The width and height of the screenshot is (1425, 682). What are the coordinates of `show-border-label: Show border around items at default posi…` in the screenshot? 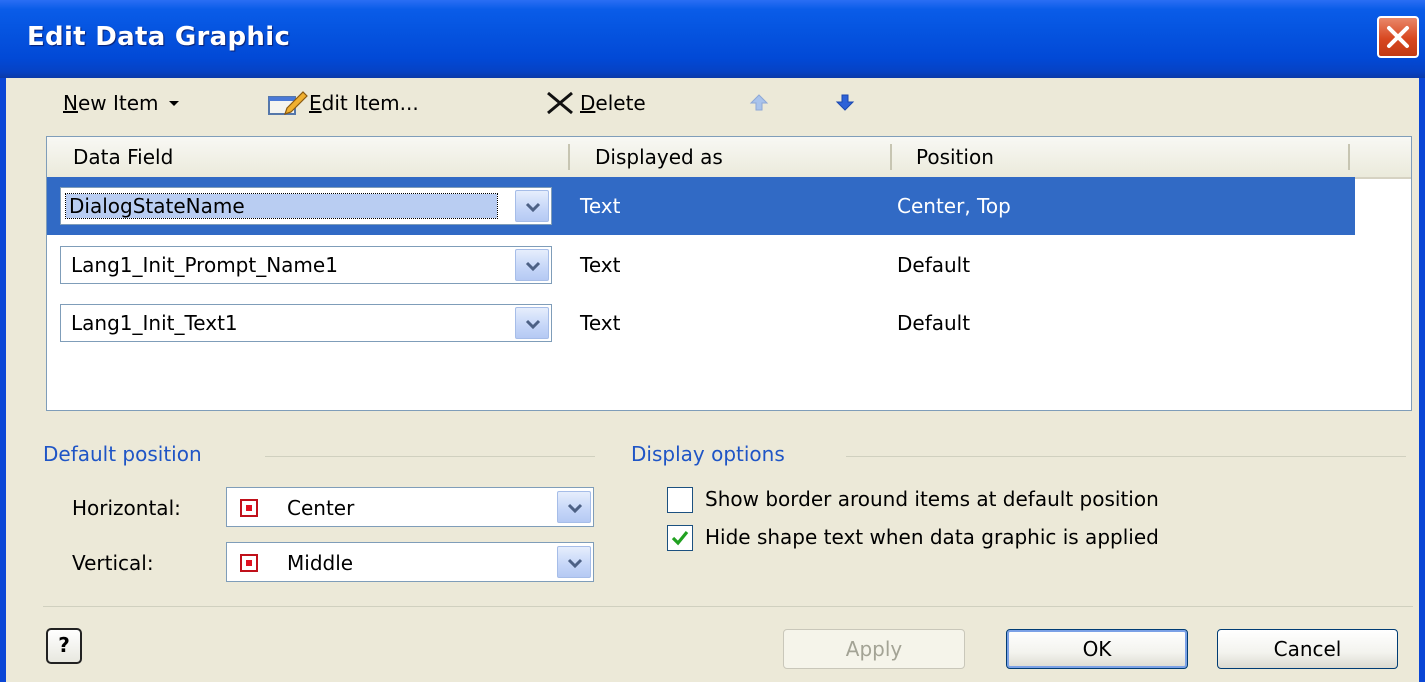 It's located at (932, 499).